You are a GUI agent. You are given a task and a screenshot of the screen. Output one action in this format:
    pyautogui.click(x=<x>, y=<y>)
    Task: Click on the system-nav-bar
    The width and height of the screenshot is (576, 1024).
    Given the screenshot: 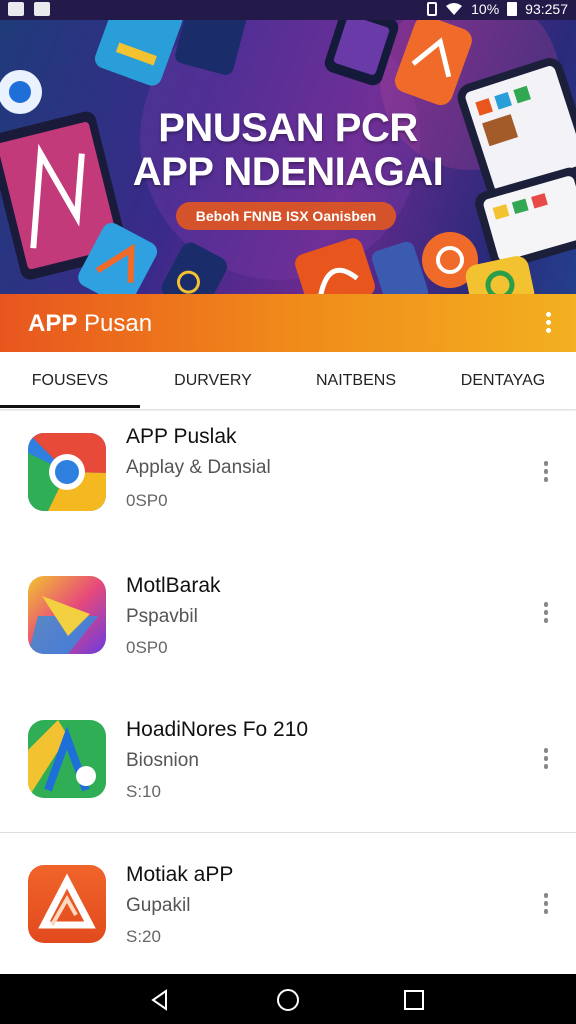 What is the action you would take?
    pyautogui.click(x=288, y=999)
    